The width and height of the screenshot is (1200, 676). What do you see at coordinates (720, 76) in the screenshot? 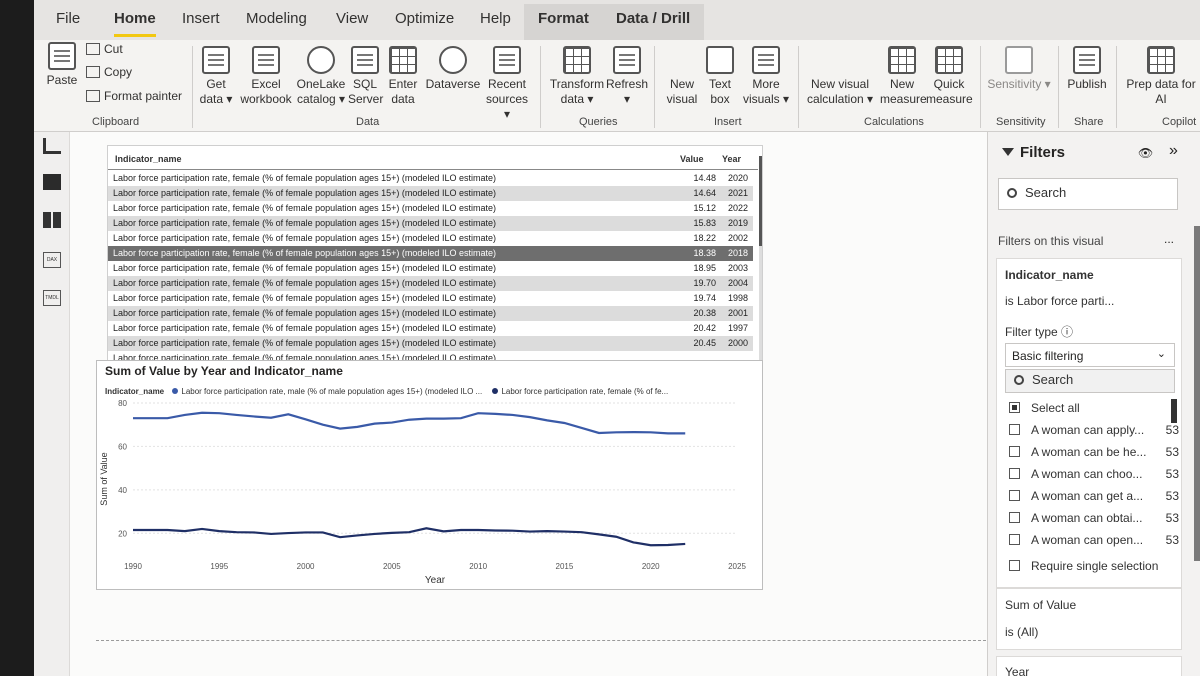
I see `text-box-button: Text box` at bounding box center [720, 76].